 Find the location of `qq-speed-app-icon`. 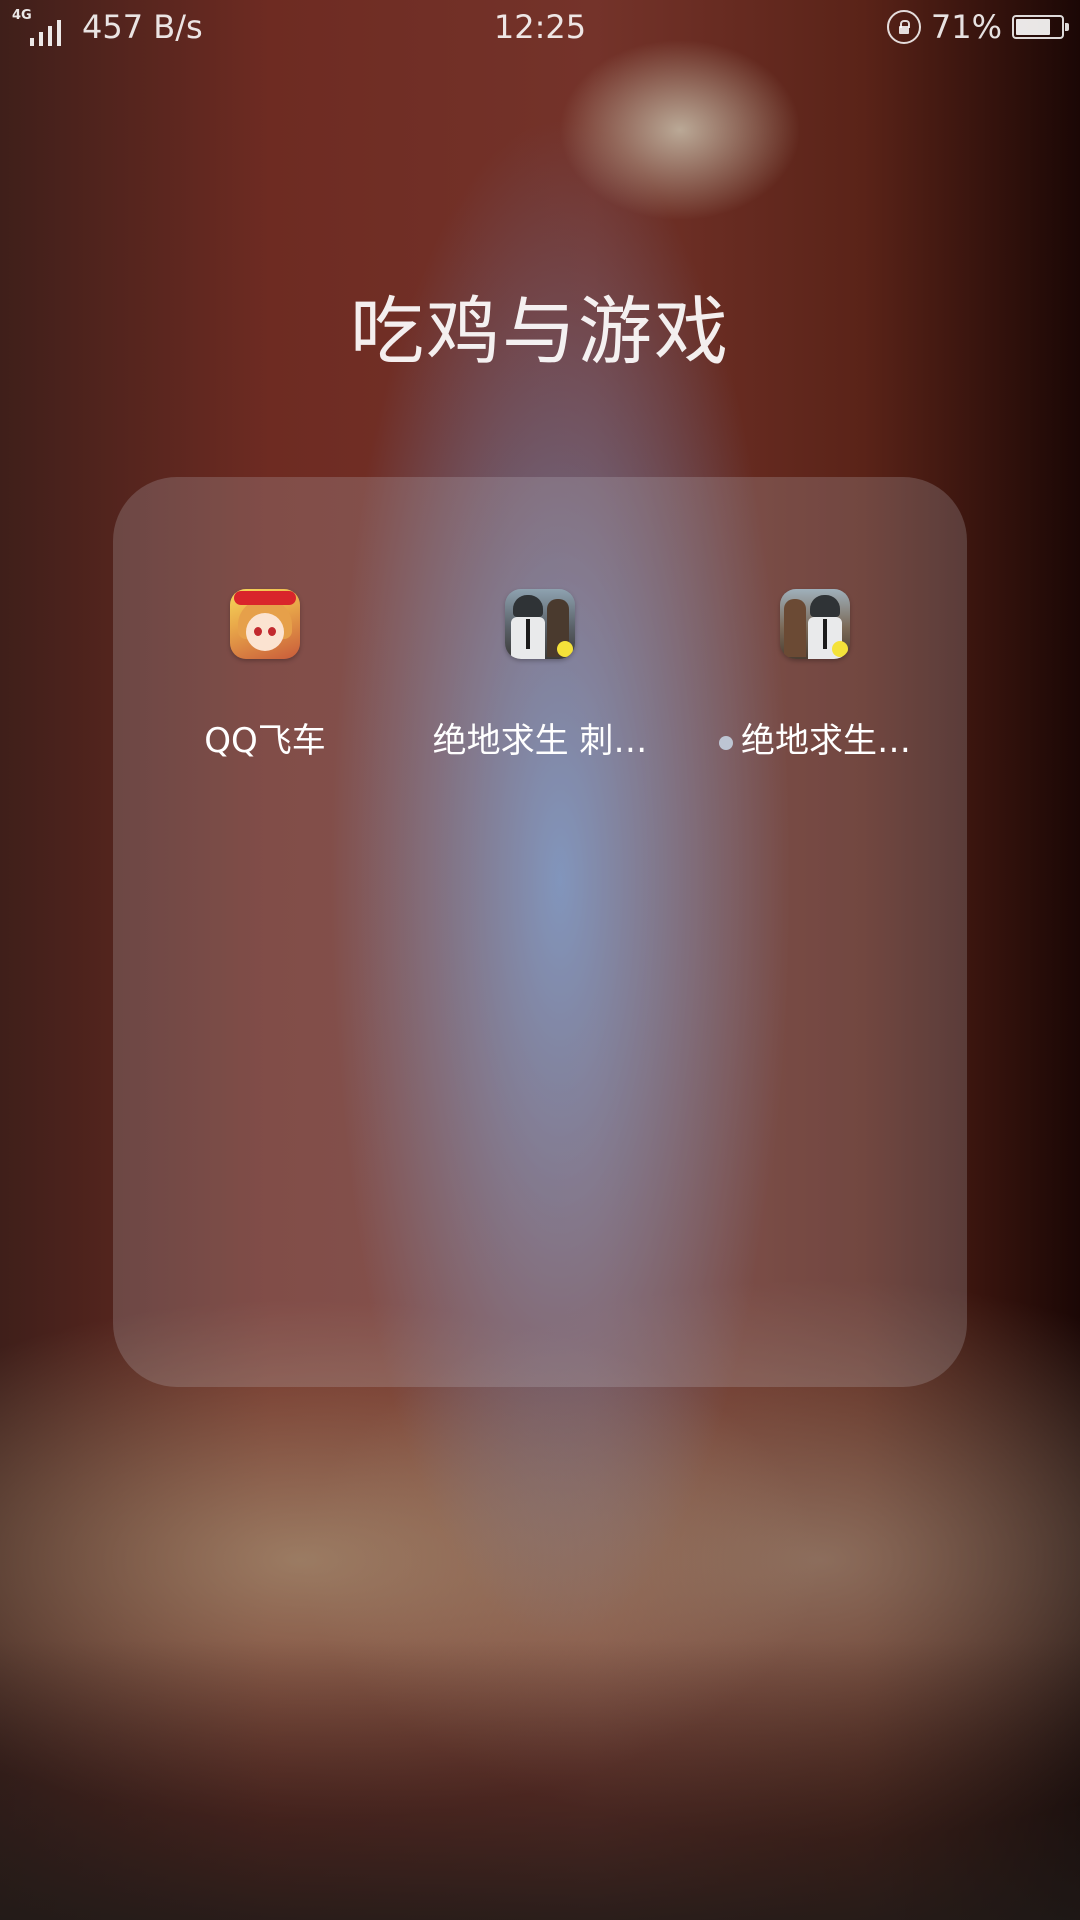

qq-speed-app-icon is located at coordinates (265, 624).